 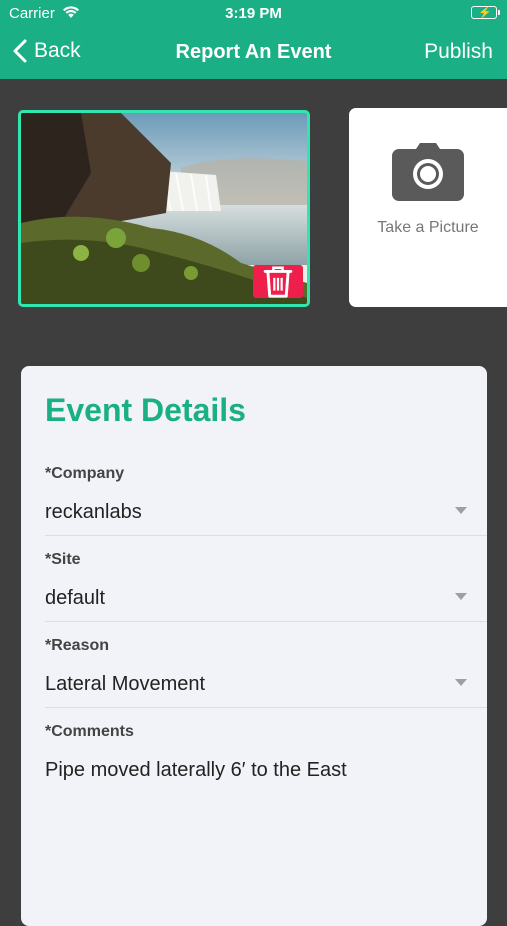 I want to click on site-label: *Site, so click(x=63, y=559).